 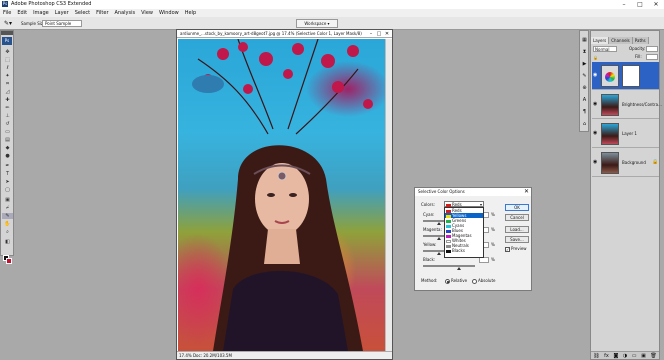 I want to click on menu-file: File, so click(x=7, y=13).